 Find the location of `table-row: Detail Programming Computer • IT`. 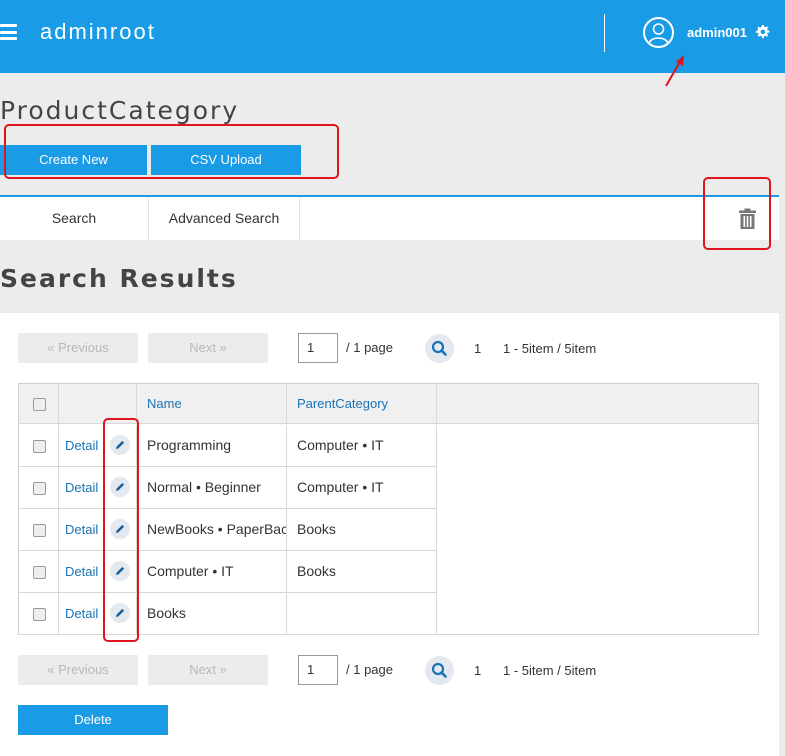

table-row: Detail Programming Computer • IT is located at coordinates (228, 446).